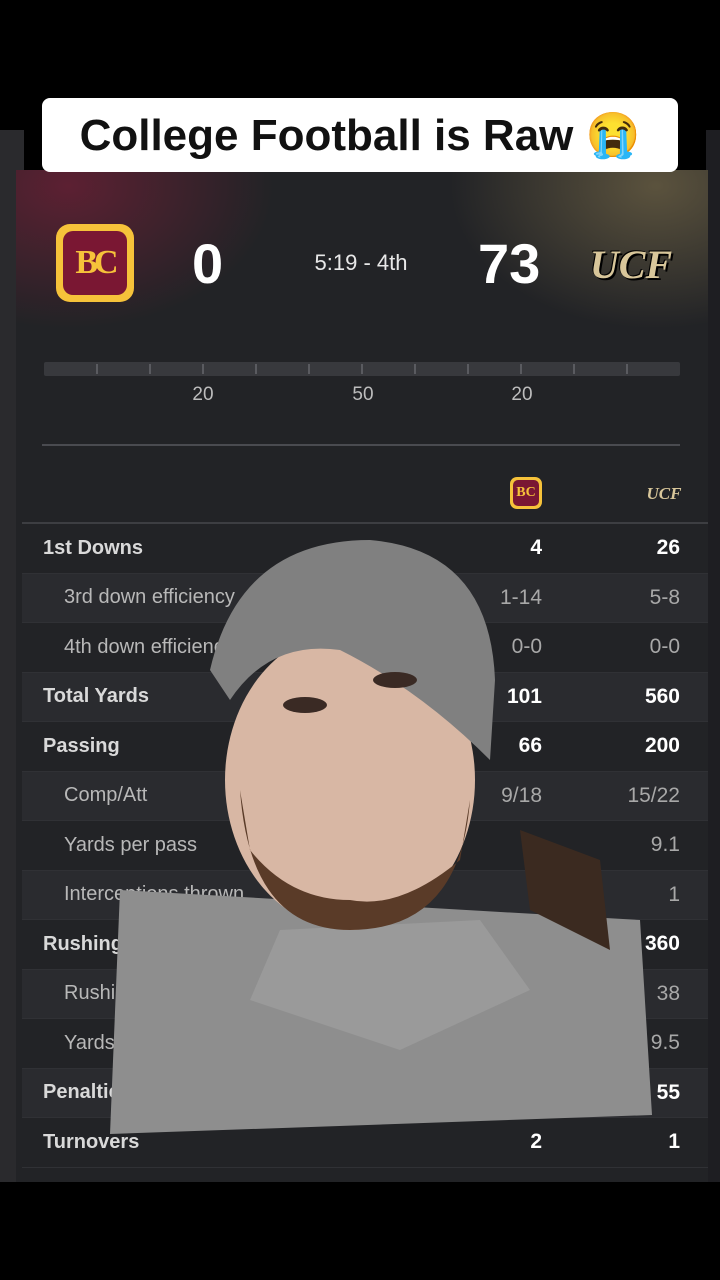  What do you see at coordinates (146, 250) in the screenshot?
I see `home-team-glow` at bounding box center [146, 250].